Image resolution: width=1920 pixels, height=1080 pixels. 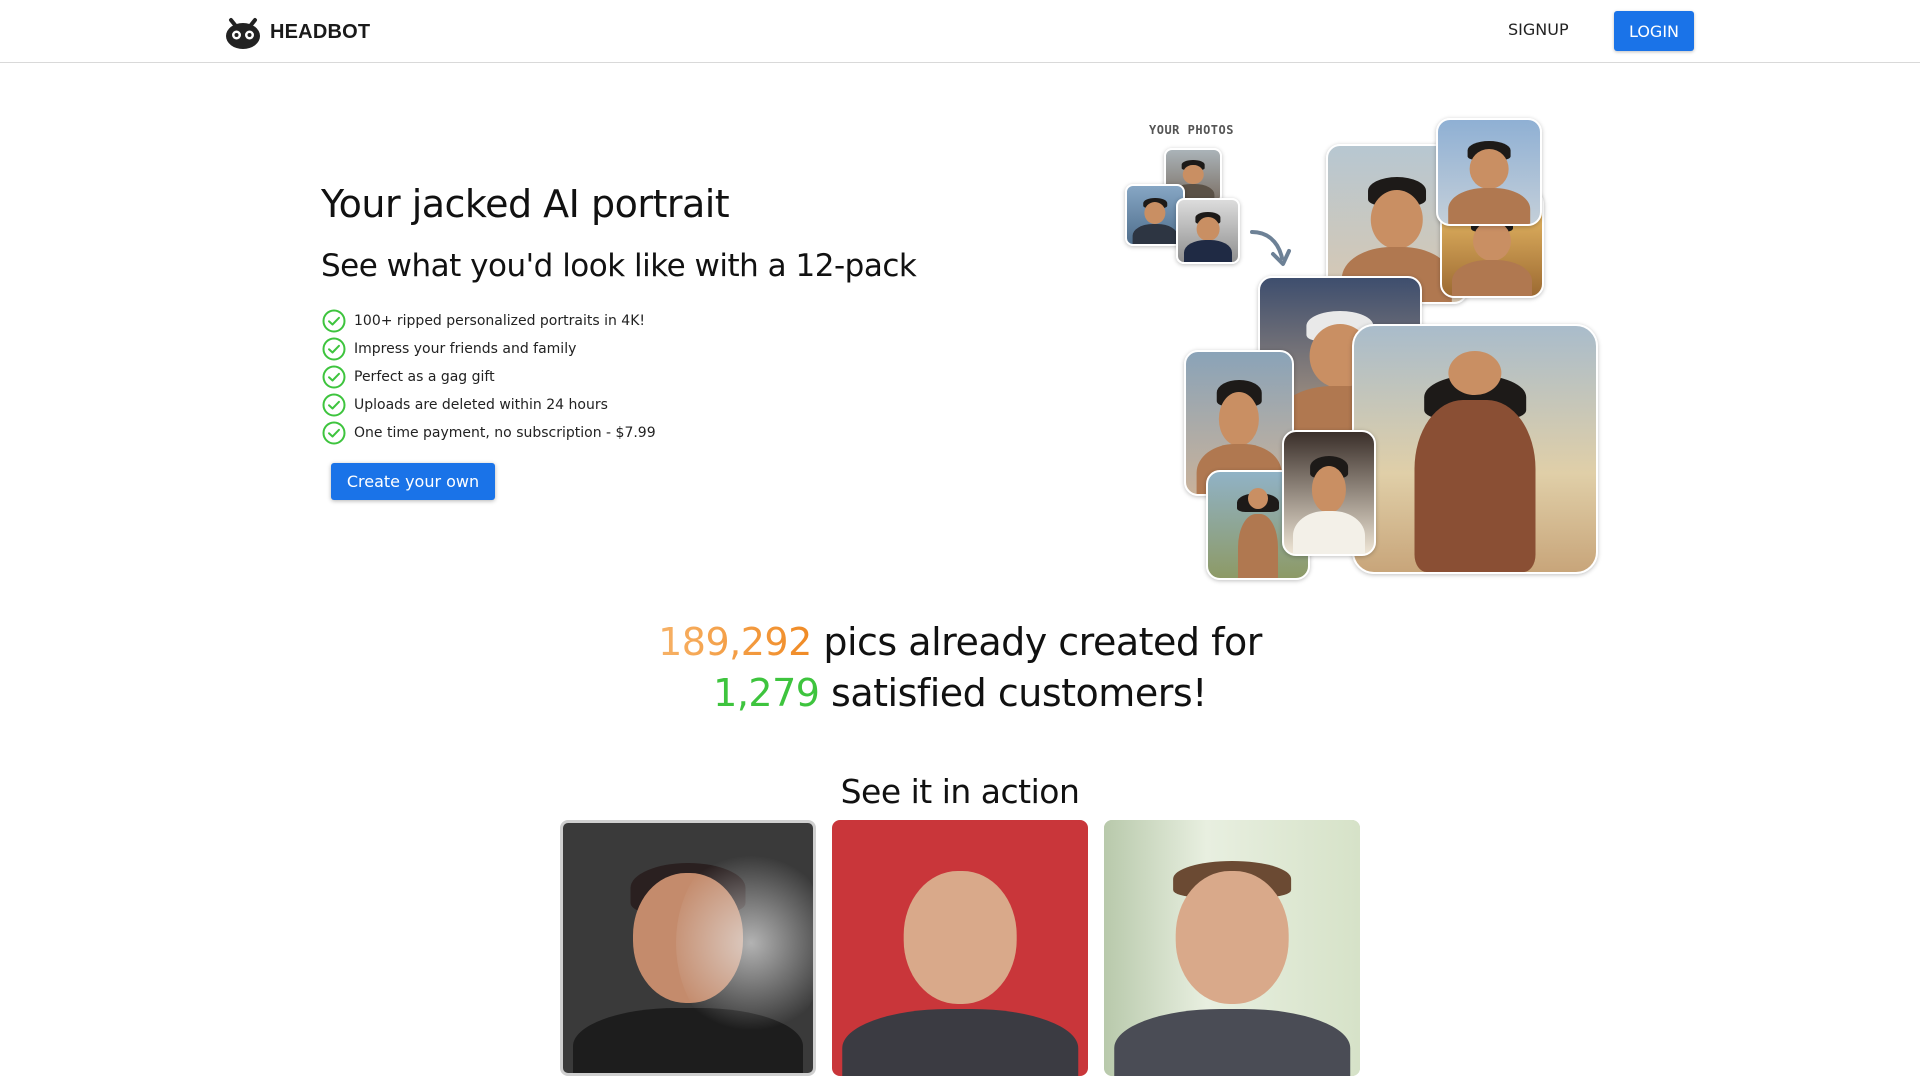 What do you see at coordinates (465, 349) in the screenshot?
I see `feature-text: Impress your friends and family` at bounding box center [465, 349].